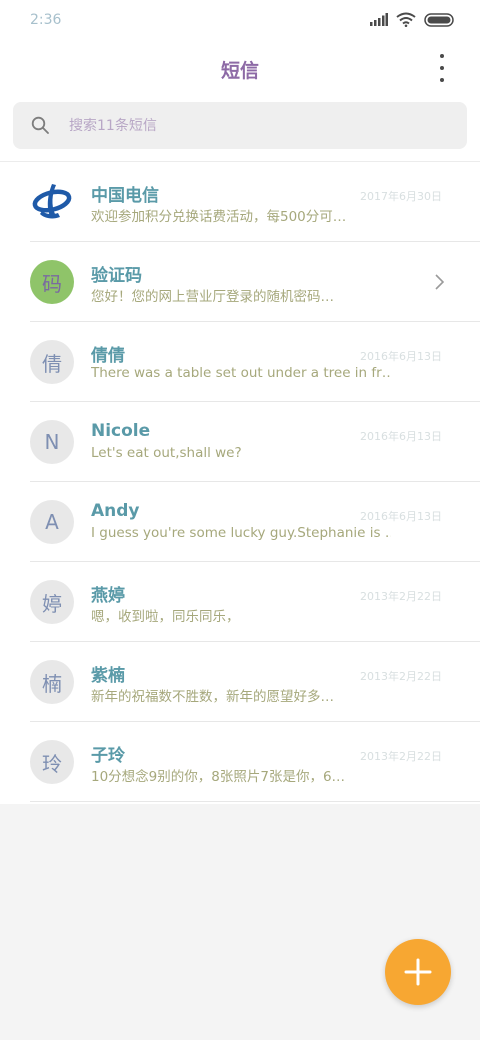 This screenshot has height=1040, width=480. What do you see at coordinates (115, 511) in the screenshot?
I see `contact-name: Andy` at bounding box center [115, 511].